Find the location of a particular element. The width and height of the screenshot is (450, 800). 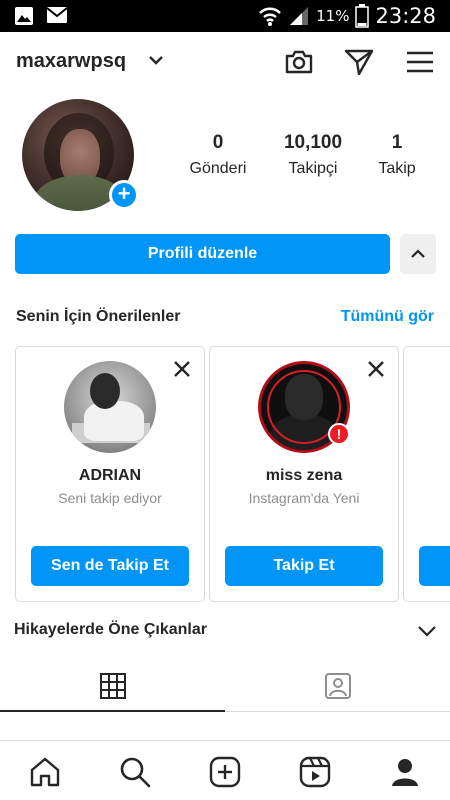

chevron-up-icon is located at coordinates (418, 253).